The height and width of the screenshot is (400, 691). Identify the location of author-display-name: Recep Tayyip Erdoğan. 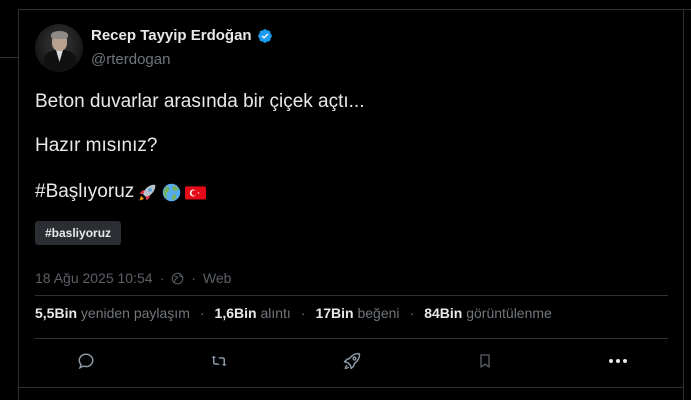
(171, 35).